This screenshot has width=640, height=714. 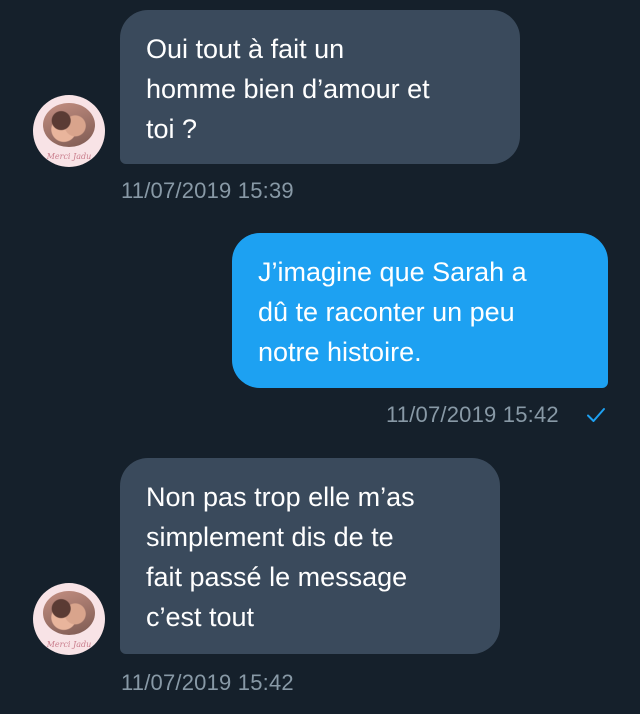 I want to click on message-timestamp: 11/07/2019 15:39, so click(x=207, y=190).